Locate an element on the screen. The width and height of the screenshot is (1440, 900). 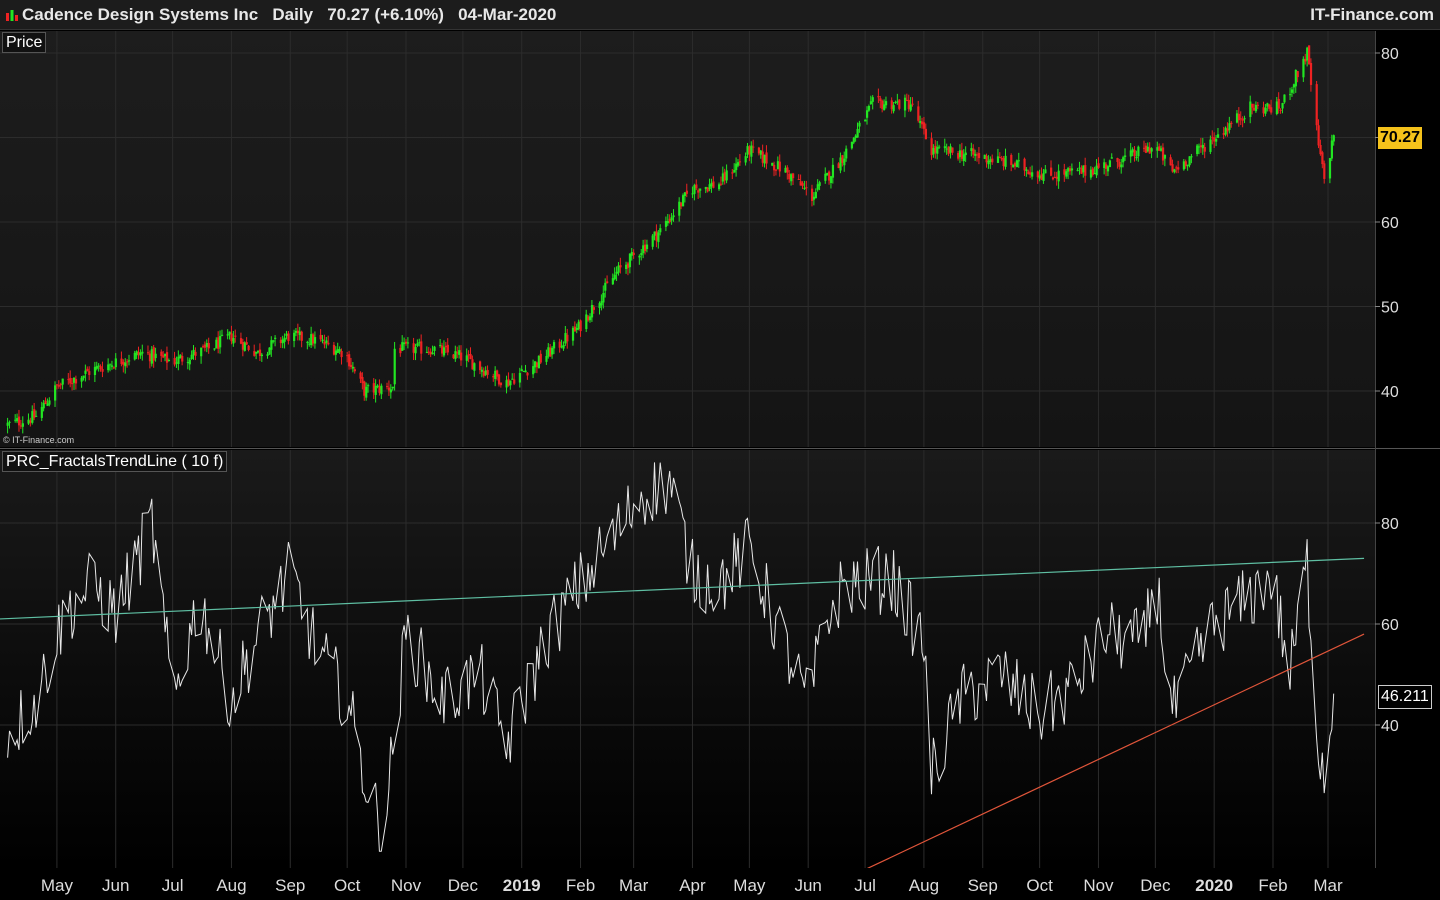
brand: IT-Finance.com is located at coordinates (1372, 15).